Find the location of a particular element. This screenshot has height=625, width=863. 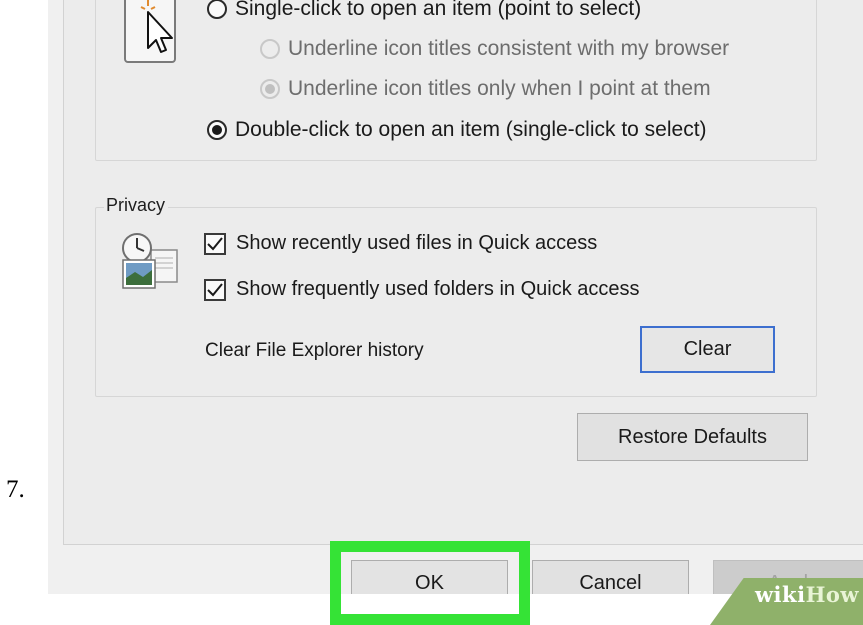

watermark-wiki: wiki is located at coordinates (780, 594).